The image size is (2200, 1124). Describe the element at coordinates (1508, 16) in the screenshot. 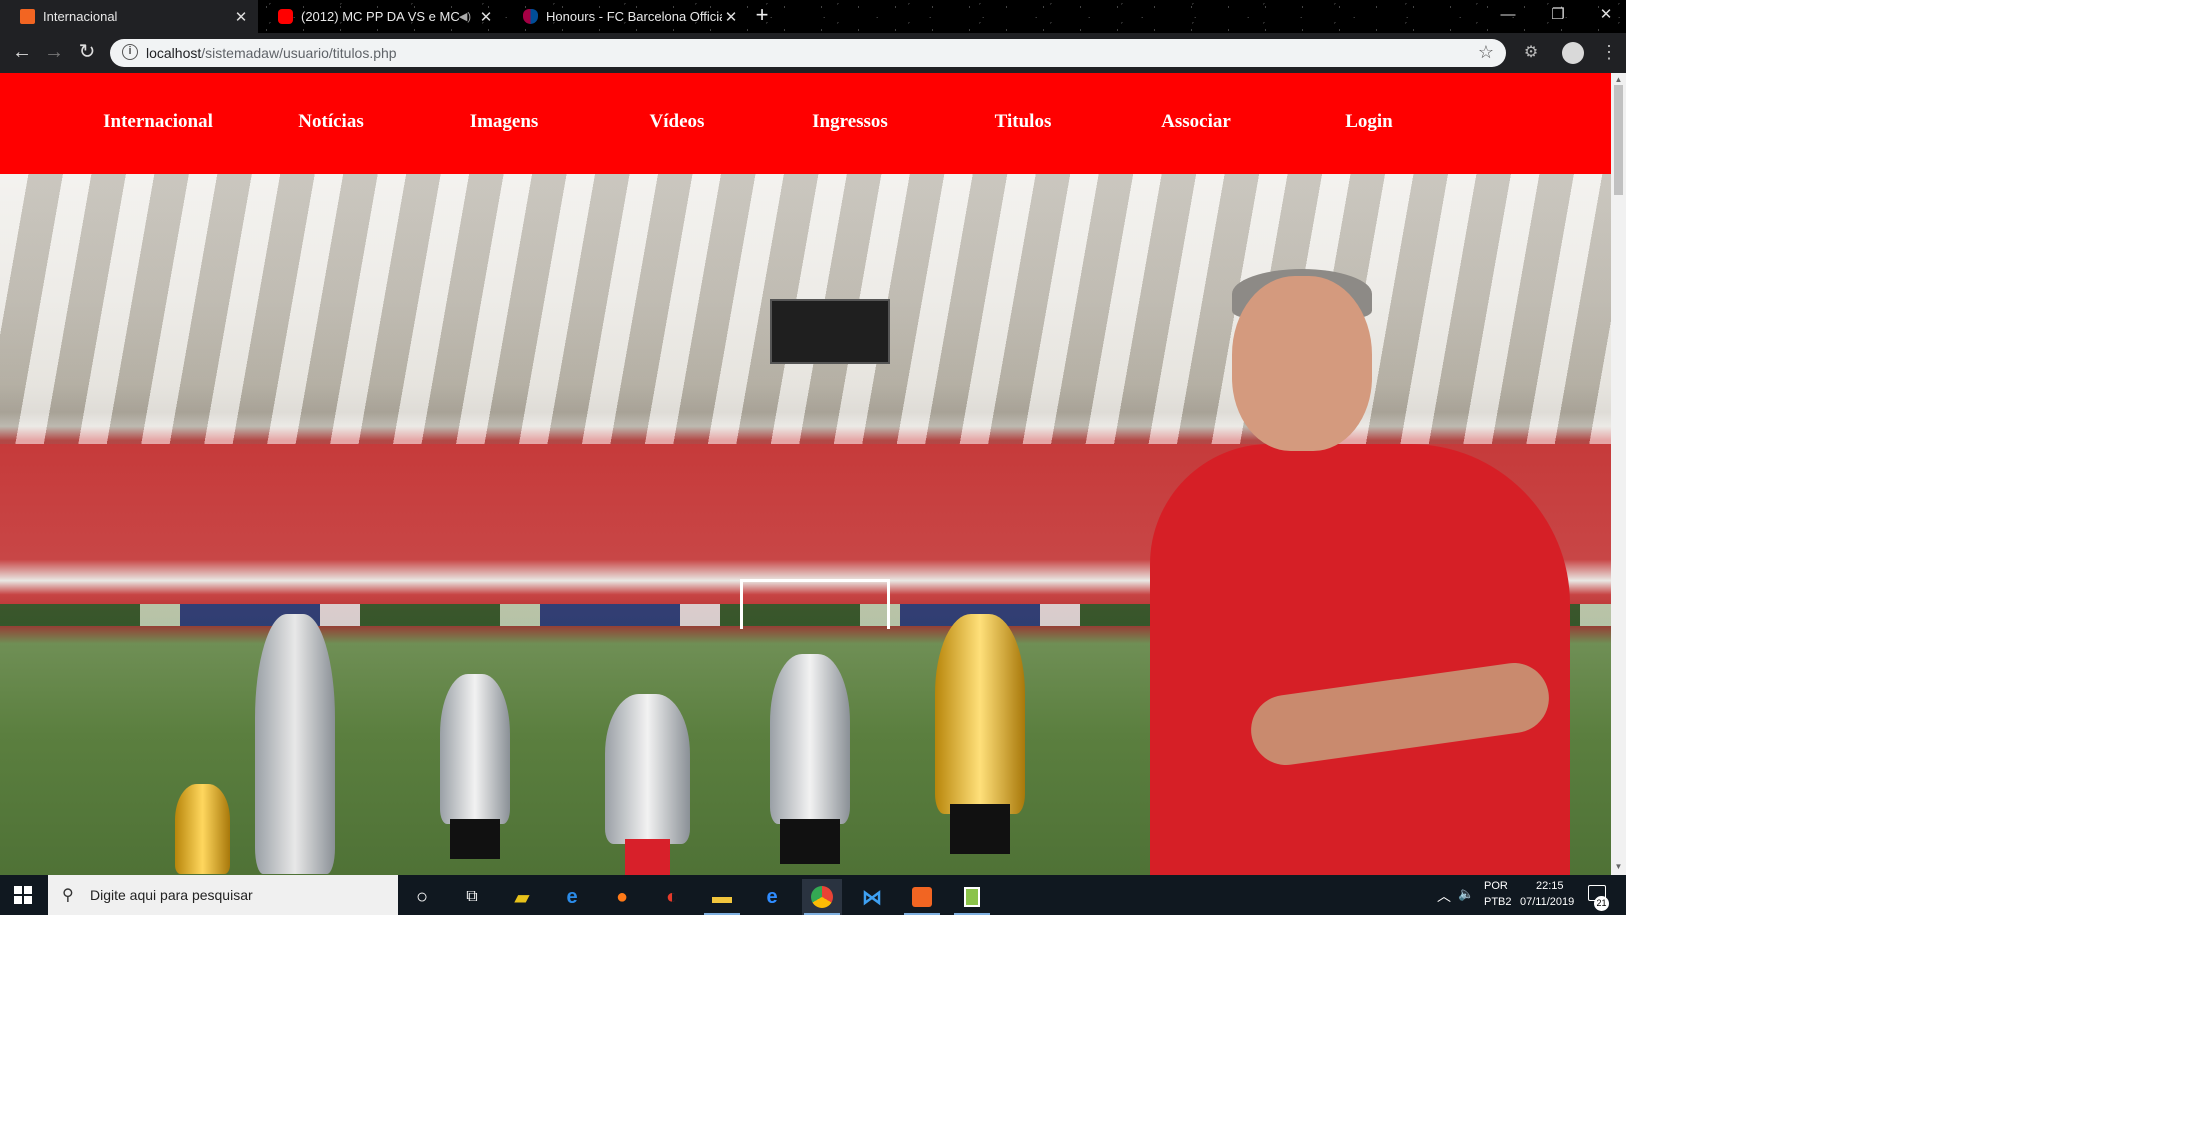

I see `minimize-button: —` at that location.